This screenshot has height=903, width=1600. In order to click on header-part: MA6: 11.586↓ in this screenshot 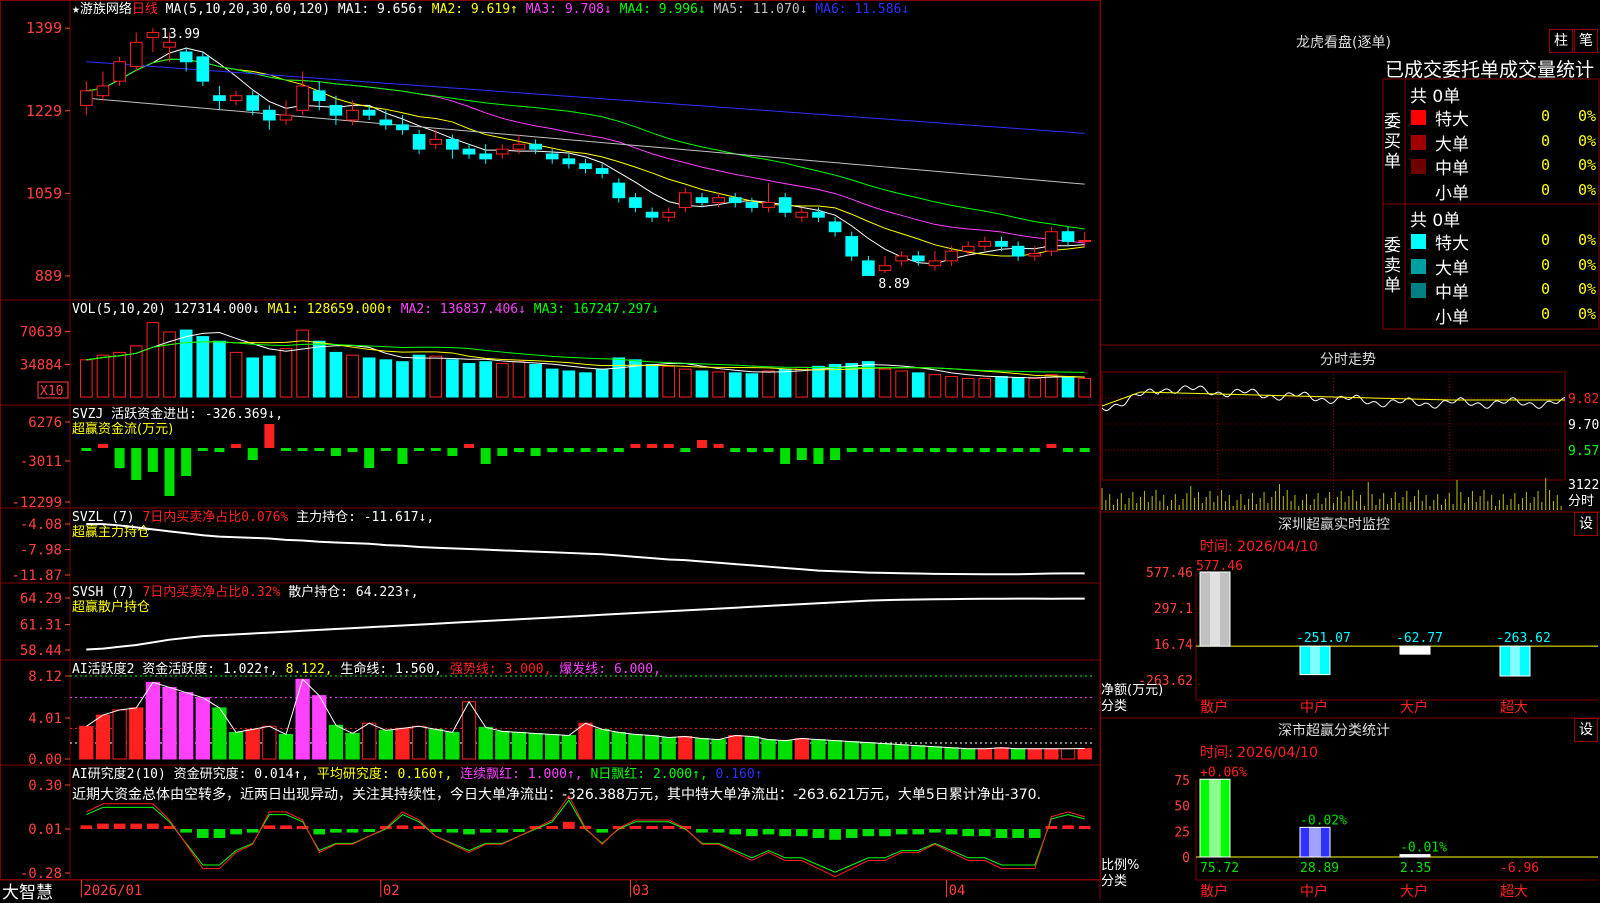, I will do `click(858, 9)`.